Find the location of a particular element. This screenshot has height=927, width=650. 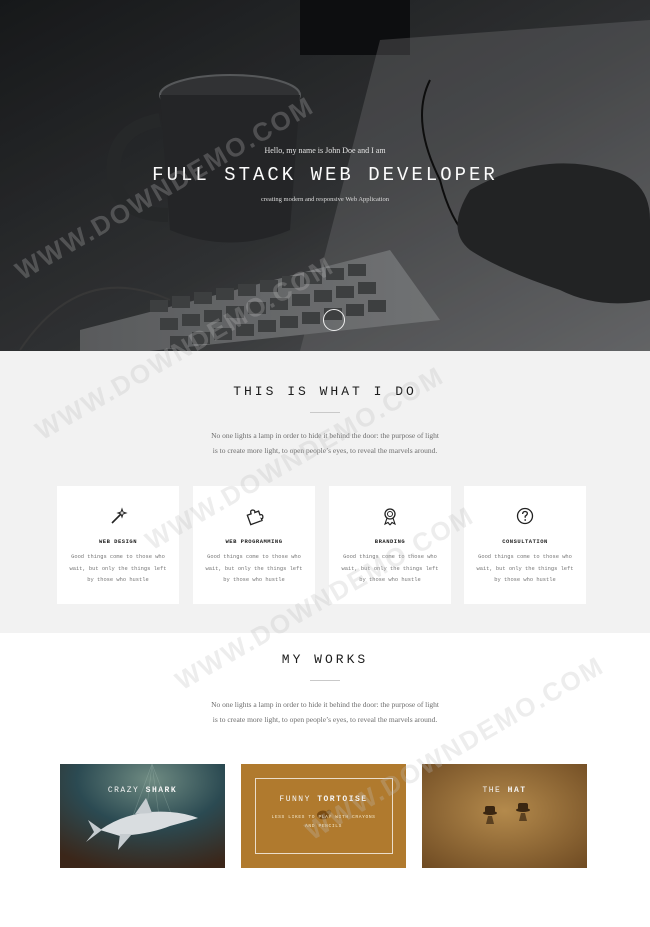

award-ribbon-icon is located at coordinates (390, 517).